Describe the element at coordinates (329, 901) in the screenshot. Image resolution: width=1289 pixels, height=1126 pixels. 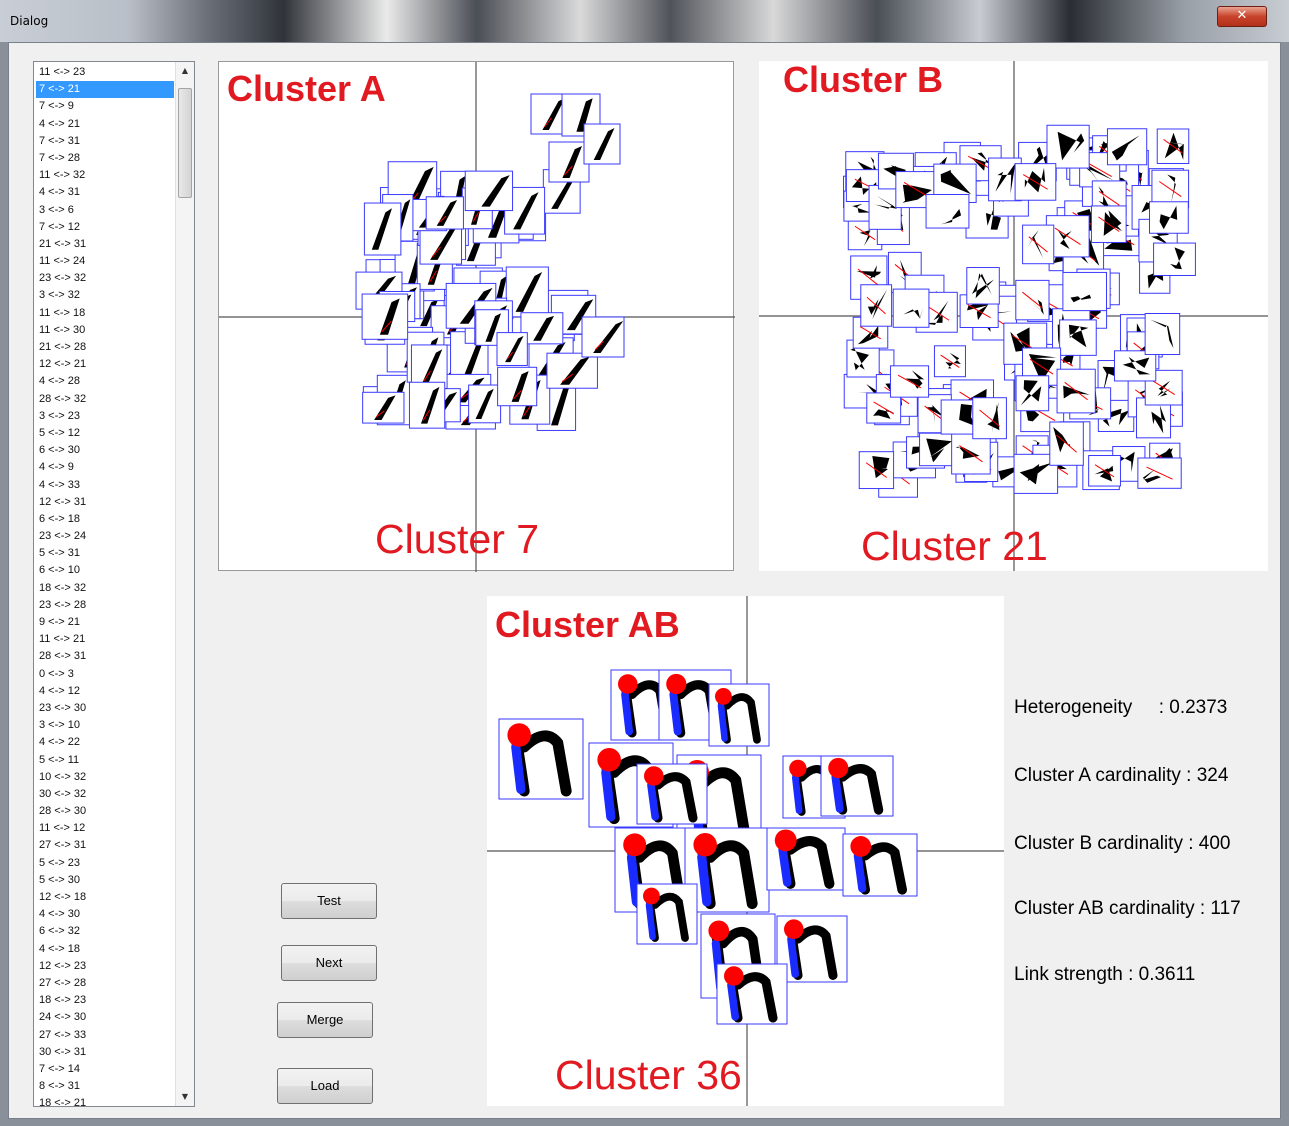
I see `test-button: Test` at that location.